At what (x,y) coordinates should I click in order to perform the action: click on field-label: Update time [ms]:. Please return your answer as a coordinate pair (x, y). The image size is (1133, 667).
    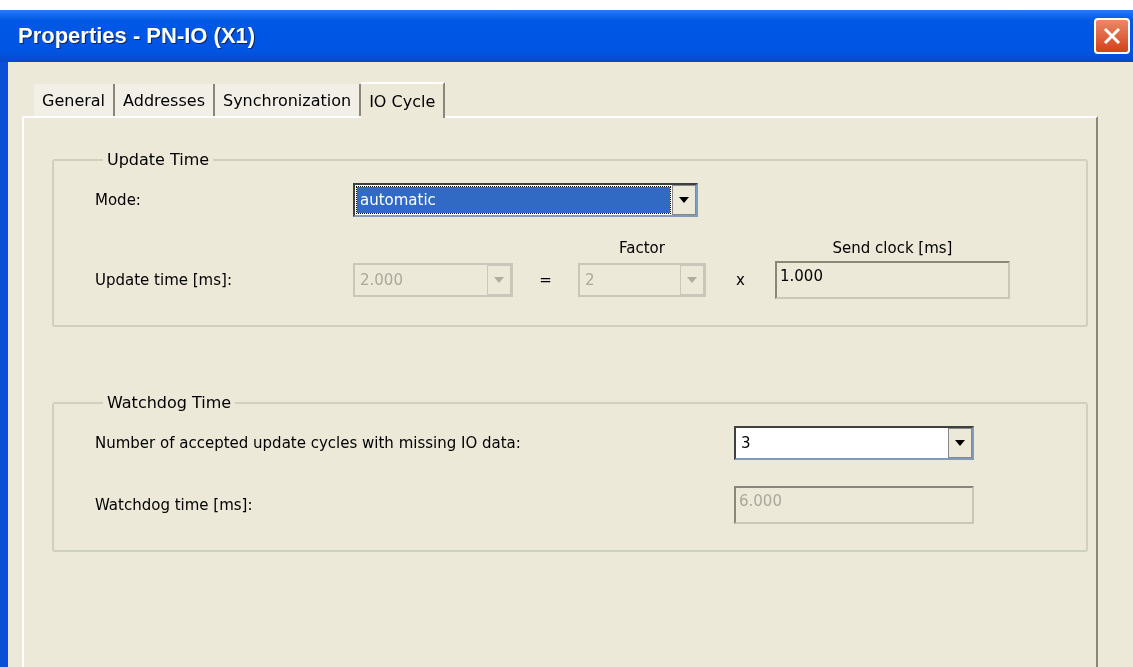
    Looking at the image, I should click on (164, 280).